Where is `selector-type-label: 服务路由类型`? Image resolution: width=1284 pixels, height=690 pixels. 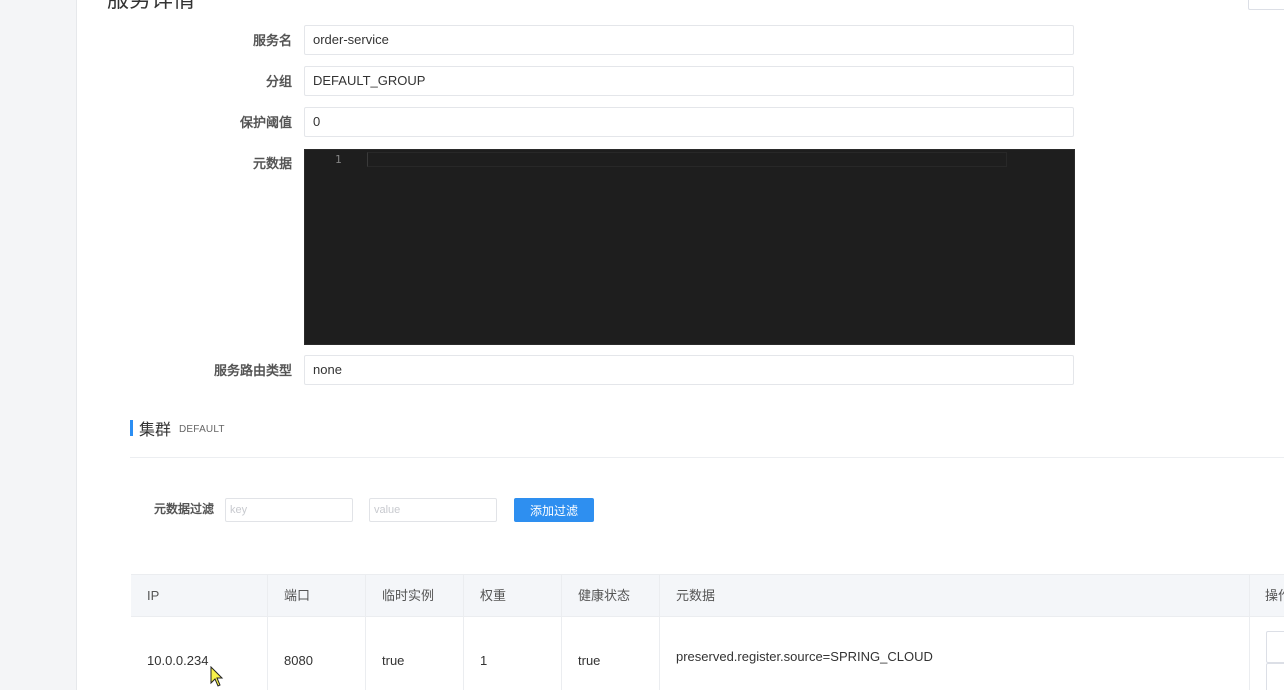 selector-type-label: 服务路由类型 is located at coordinates (252, 370).